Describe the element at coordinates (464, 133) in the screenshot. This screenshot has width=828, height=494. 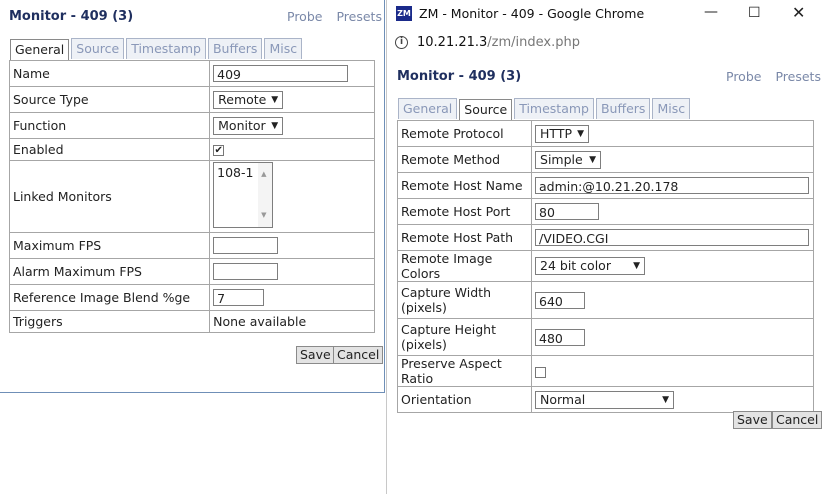
I see `remote-protocol-label: Remote Protocol` at that location.